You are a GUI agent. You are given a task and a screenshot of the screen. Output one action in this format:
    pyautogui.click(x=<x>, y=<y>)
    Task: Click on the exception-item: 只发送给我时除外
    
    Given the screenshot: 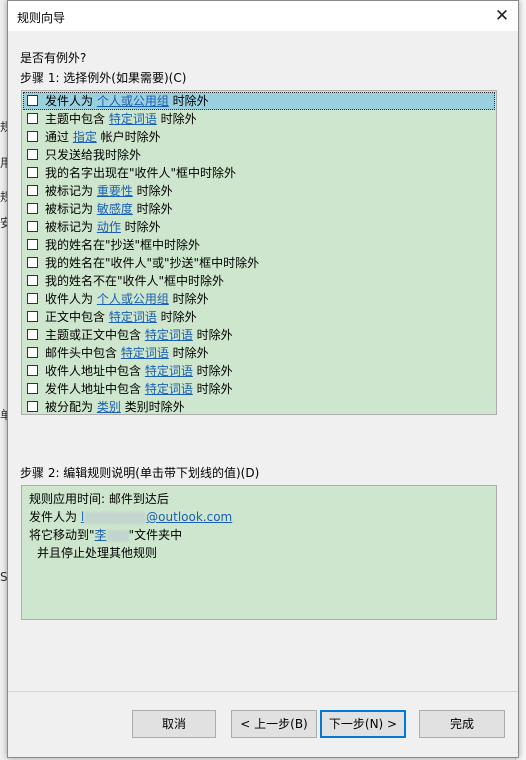 What is the action you would take?
    pyautogui.click(x=259, y=155)
    